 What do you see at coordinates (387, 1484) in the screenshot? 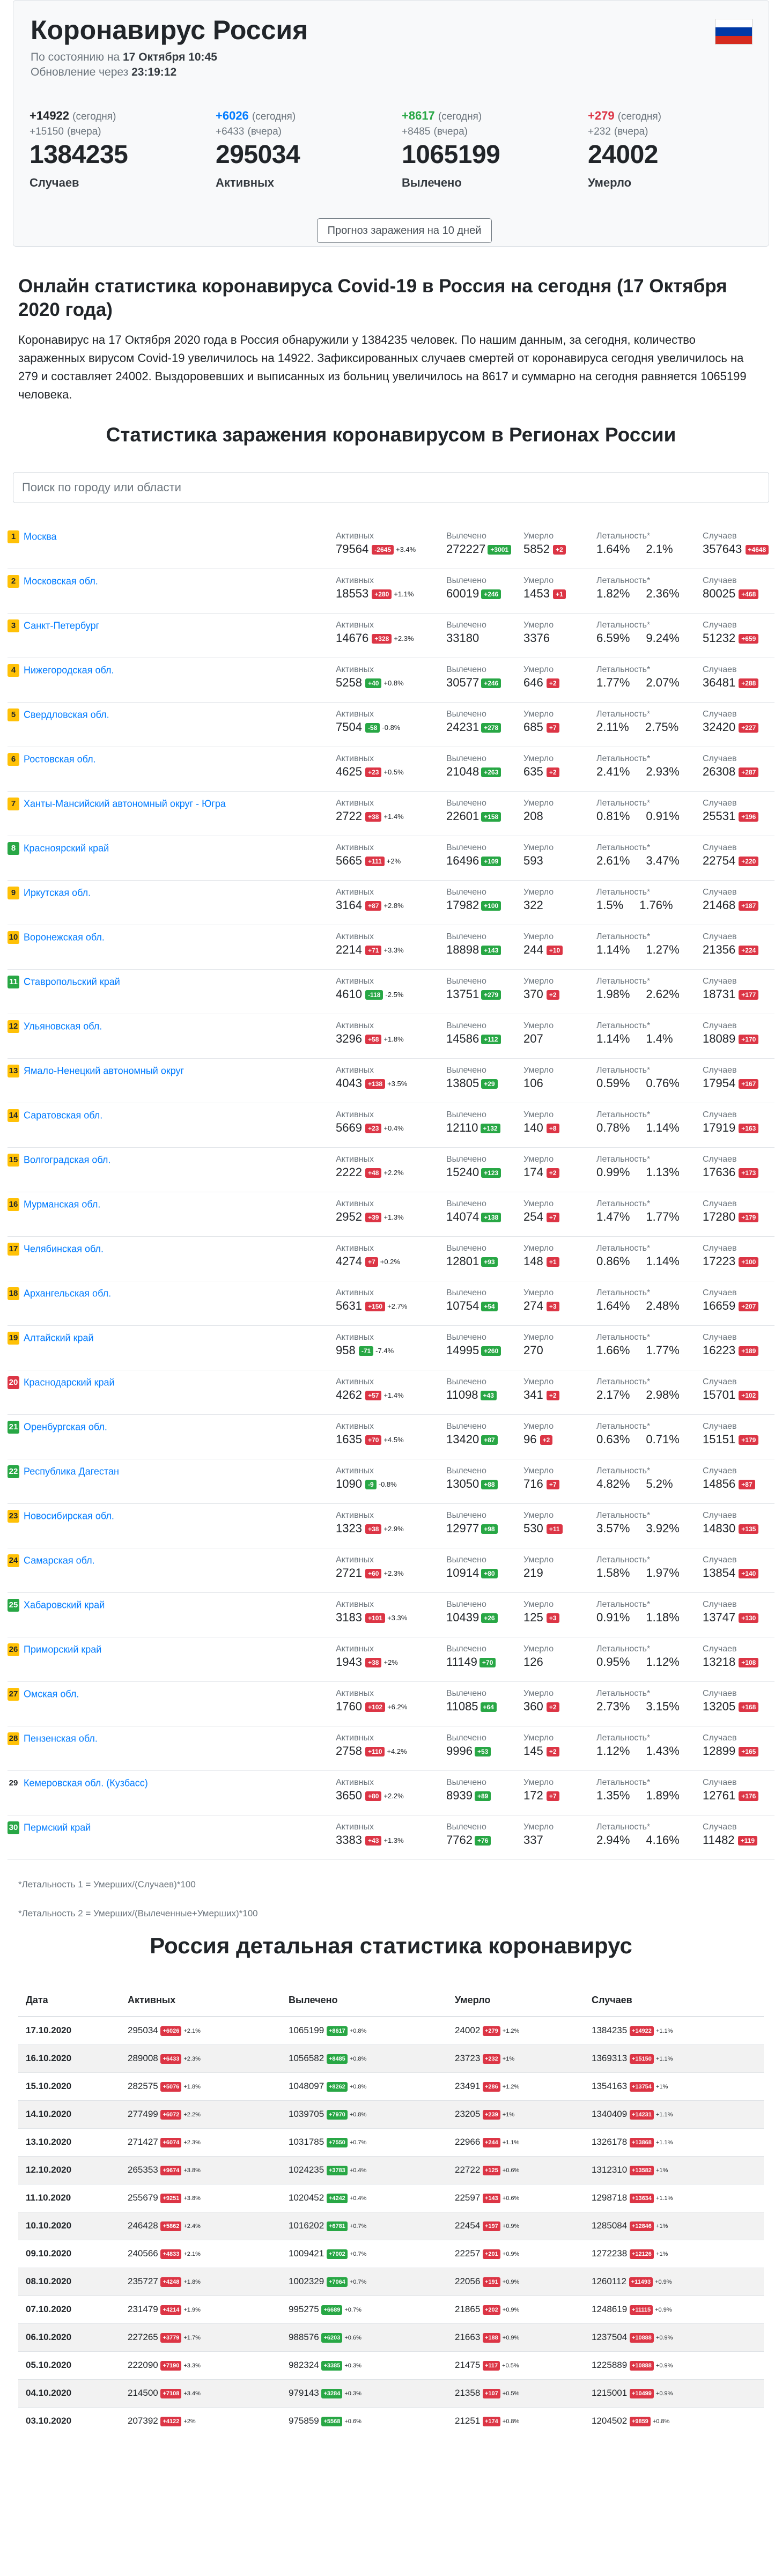
I see `active-pct: -0.8%` at bounding box center [387, 1484].